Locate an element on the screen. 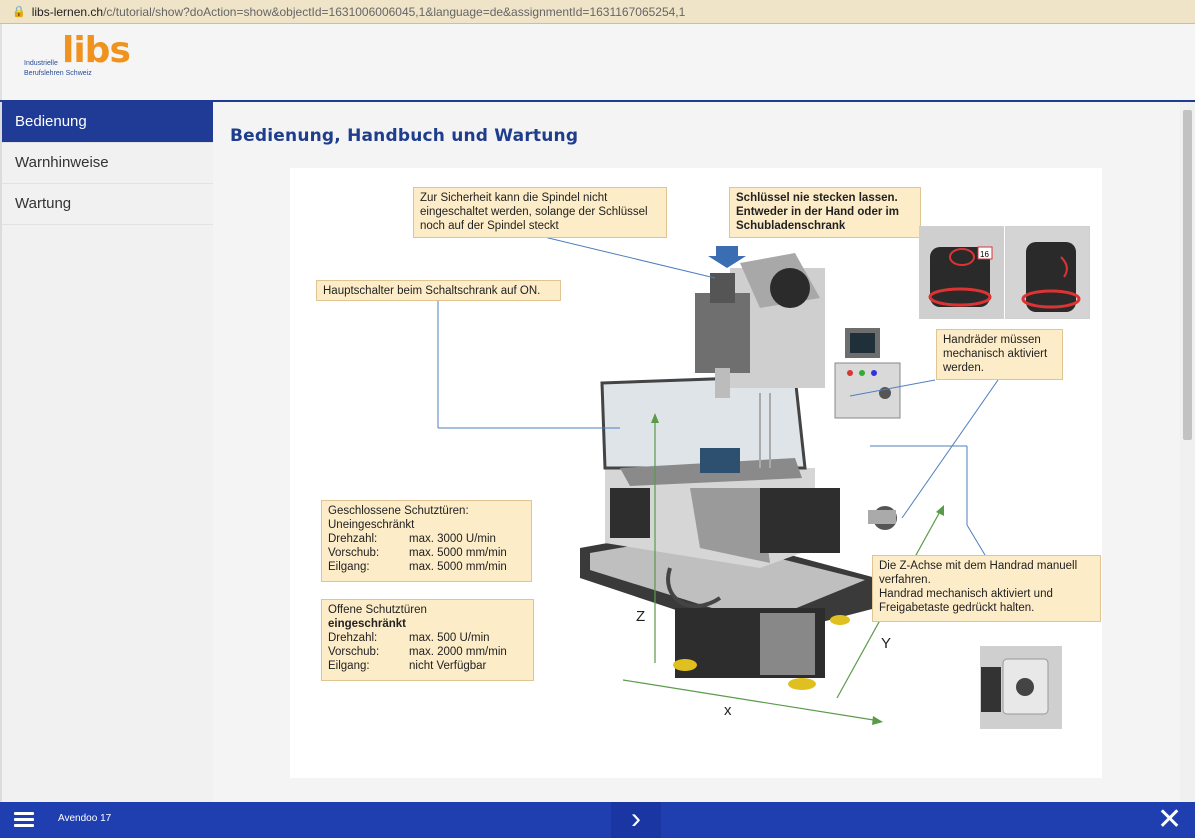 Image resolution: width=1195 pixels, height=838 pixels. sidebar-item-warnhinweise: Warnhinweise is located at coordinates (107, 163).